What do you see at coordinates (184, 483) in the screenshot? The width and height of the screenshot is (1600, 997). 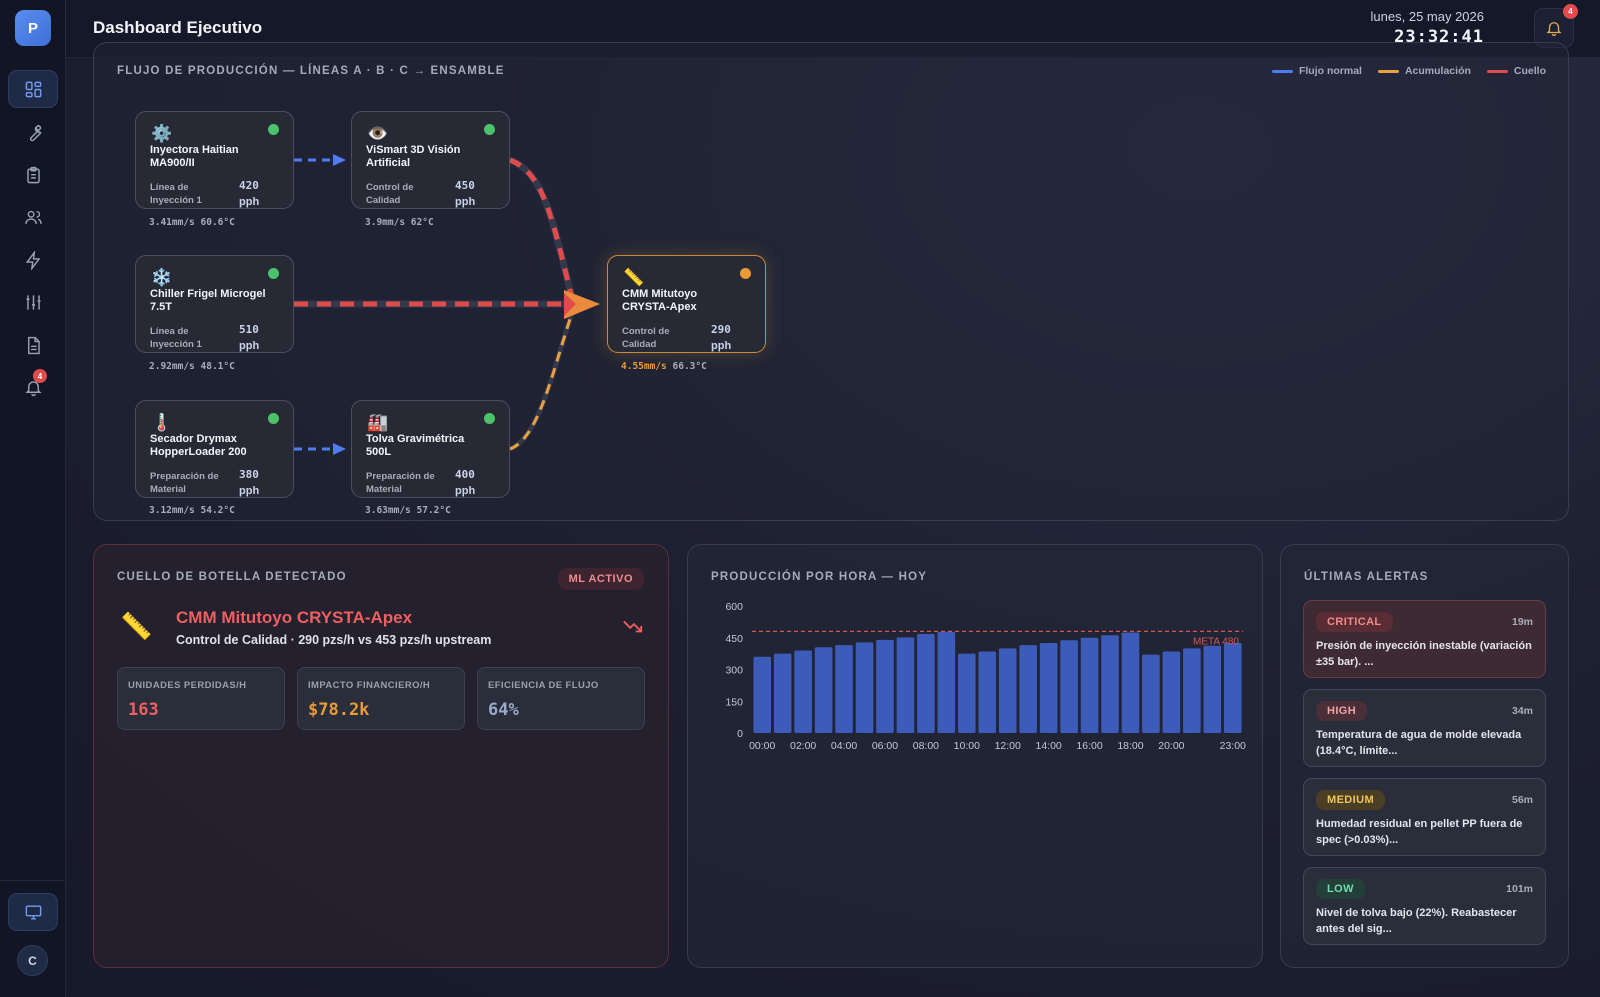 I see `node-type: Preparación de Material` at bounding box center [184, 483].